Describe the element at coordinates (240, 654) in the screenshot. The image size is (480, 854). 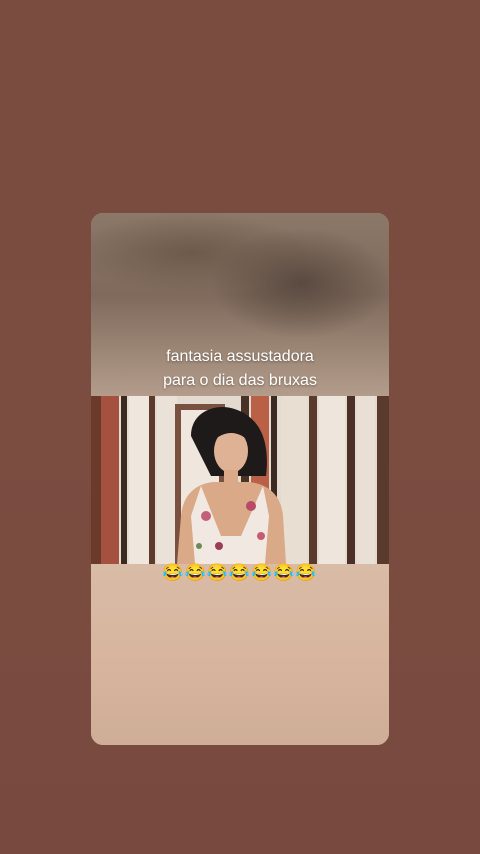
I see `blurred-background-bottom` at that location.